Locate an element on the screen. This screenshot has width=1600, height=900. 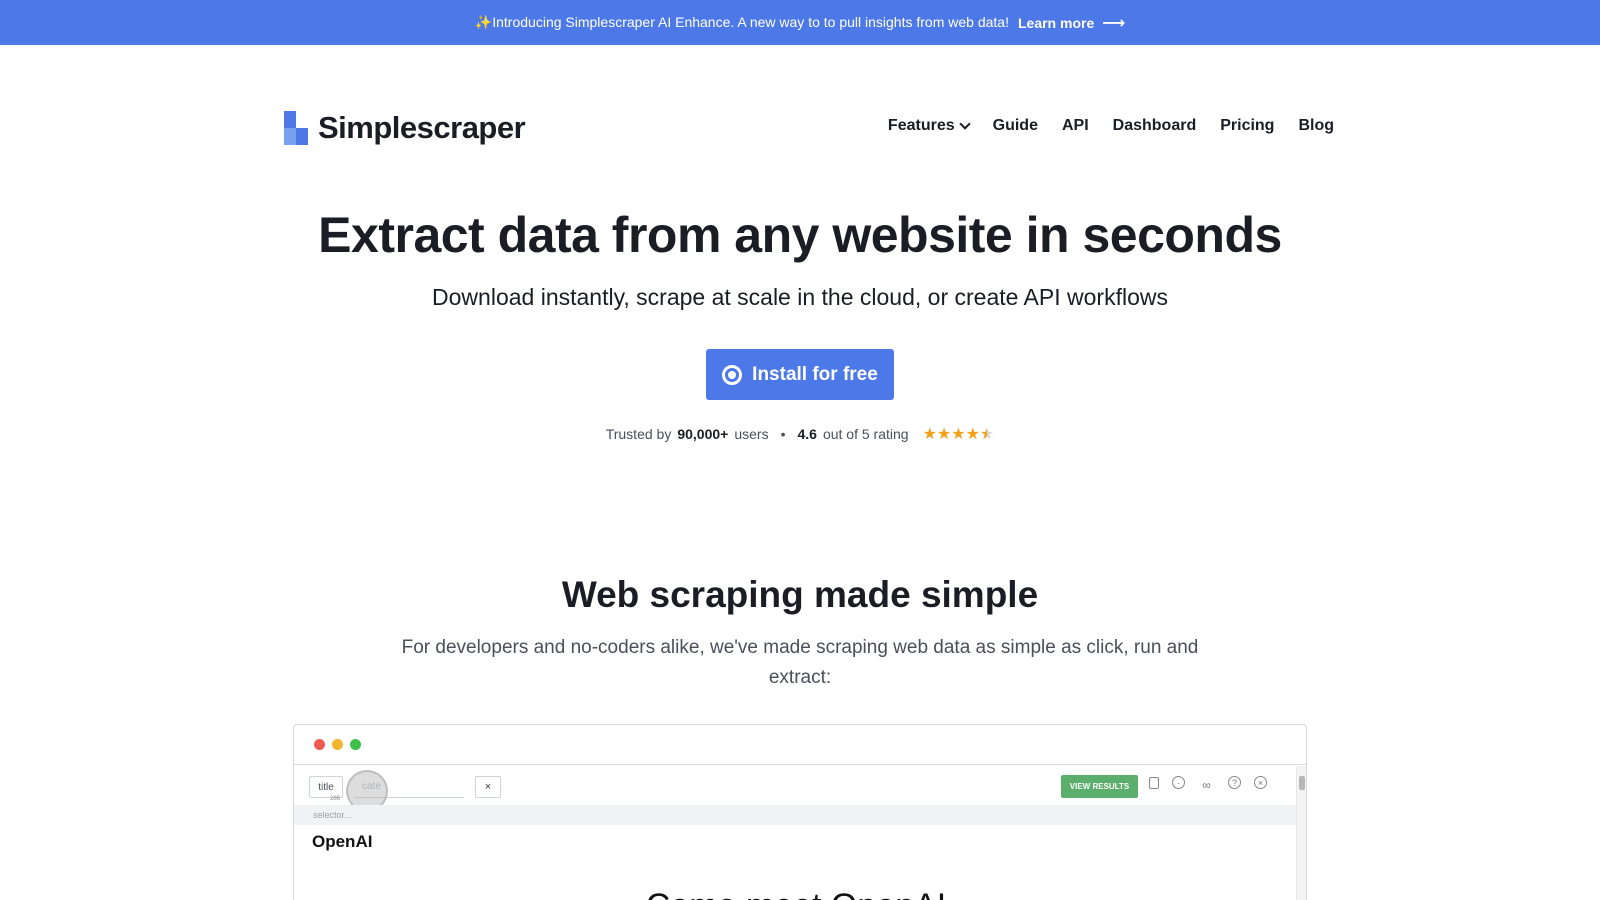
user-count: 90,000+ is located at coordinates (703, 434).